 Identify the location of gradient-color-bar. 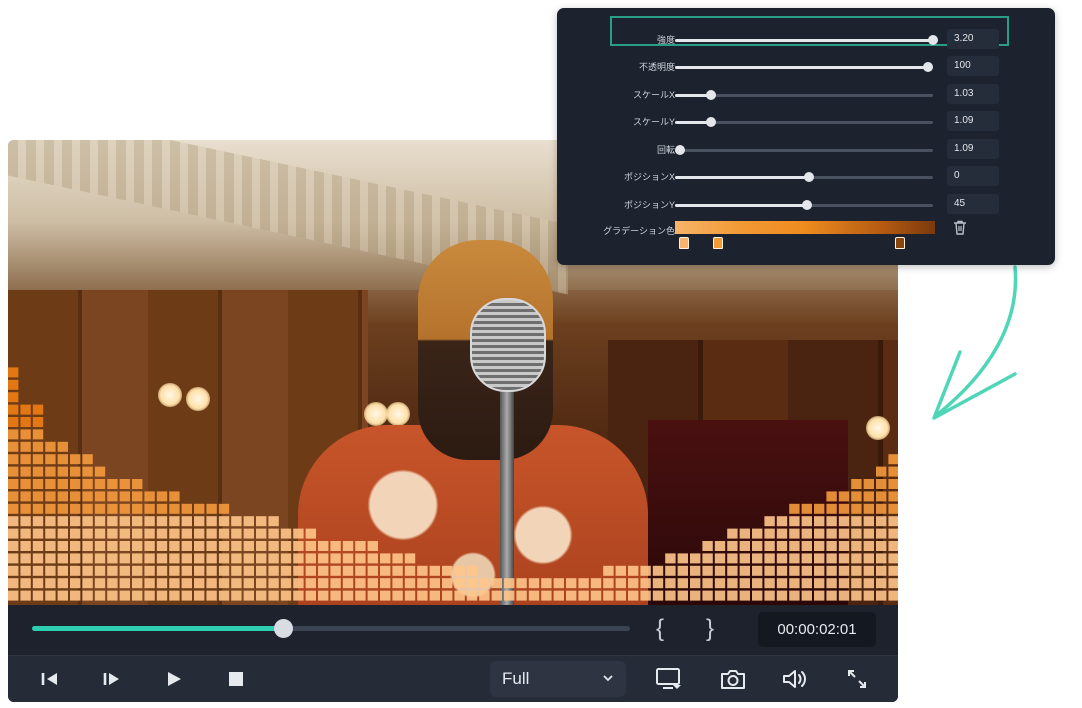
(805, 227).